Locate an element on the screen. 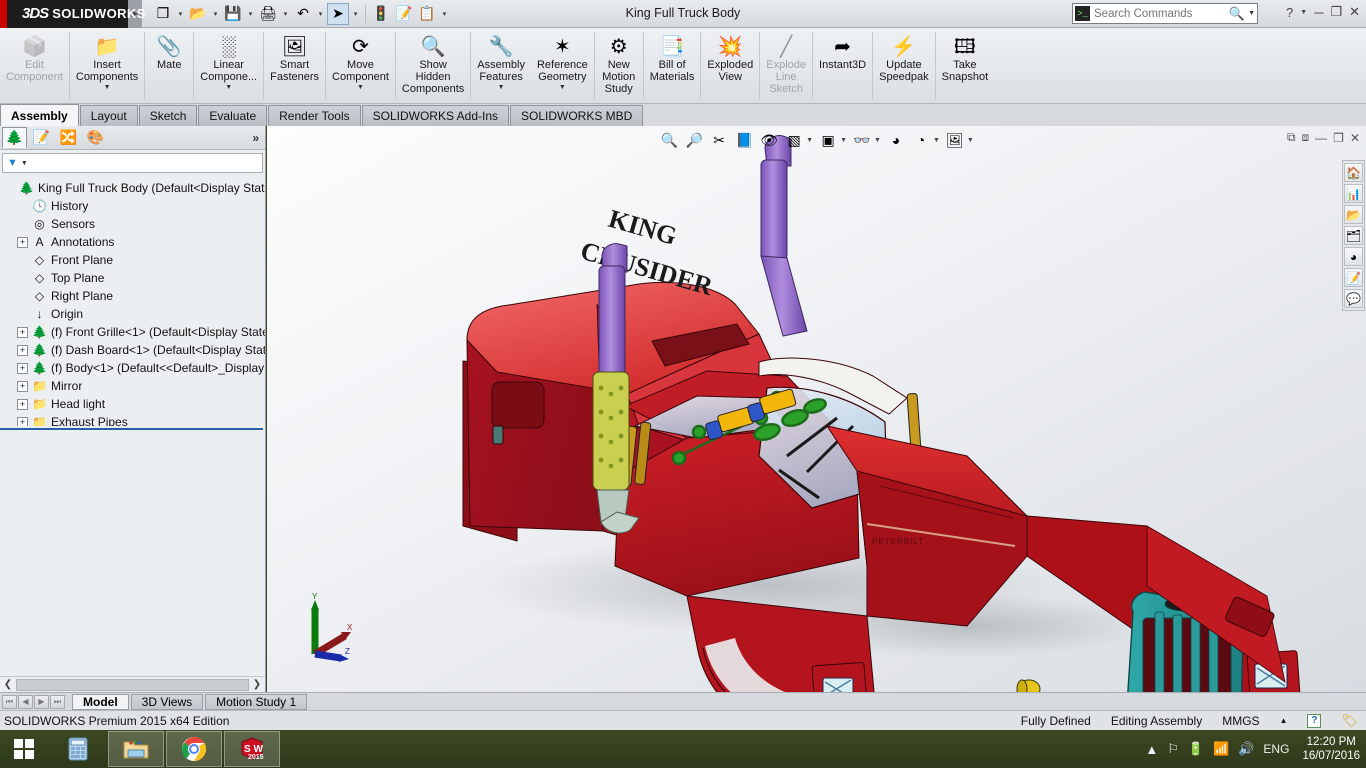 This screenshot has height=768, width=1366. open-document-icon: 📂 is located at coordinates (198, 14).